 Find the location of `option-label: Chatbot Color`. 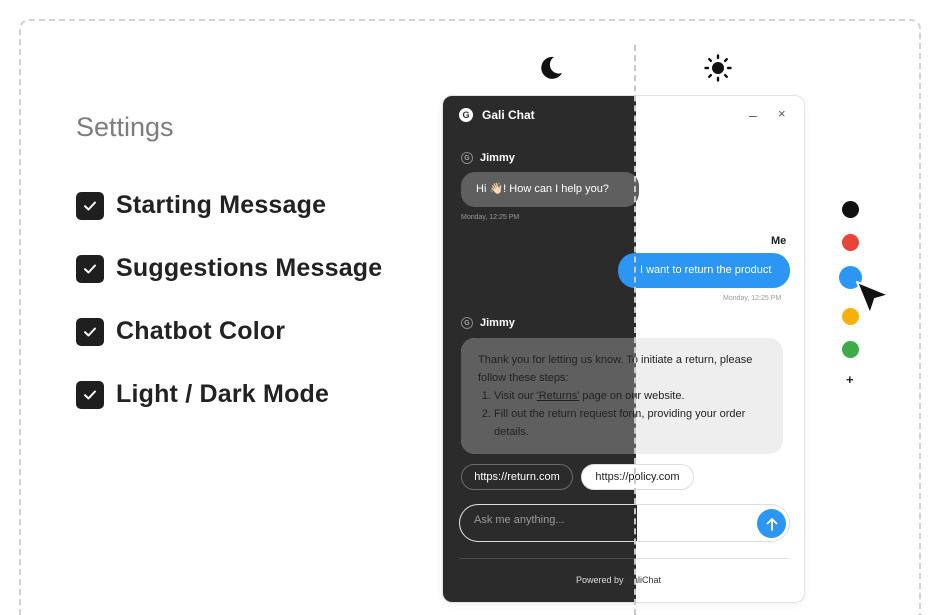

option-label: Chatbot Color is located at coordinates (201, 331).